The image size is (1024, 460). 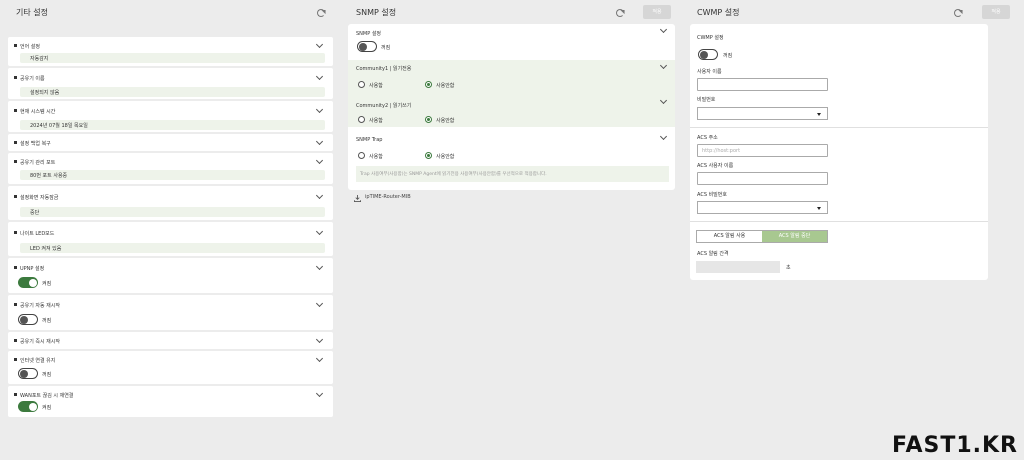 I want to click on card-title: WAN포트 끊김 시 재연결, so click(x=43, y=396).